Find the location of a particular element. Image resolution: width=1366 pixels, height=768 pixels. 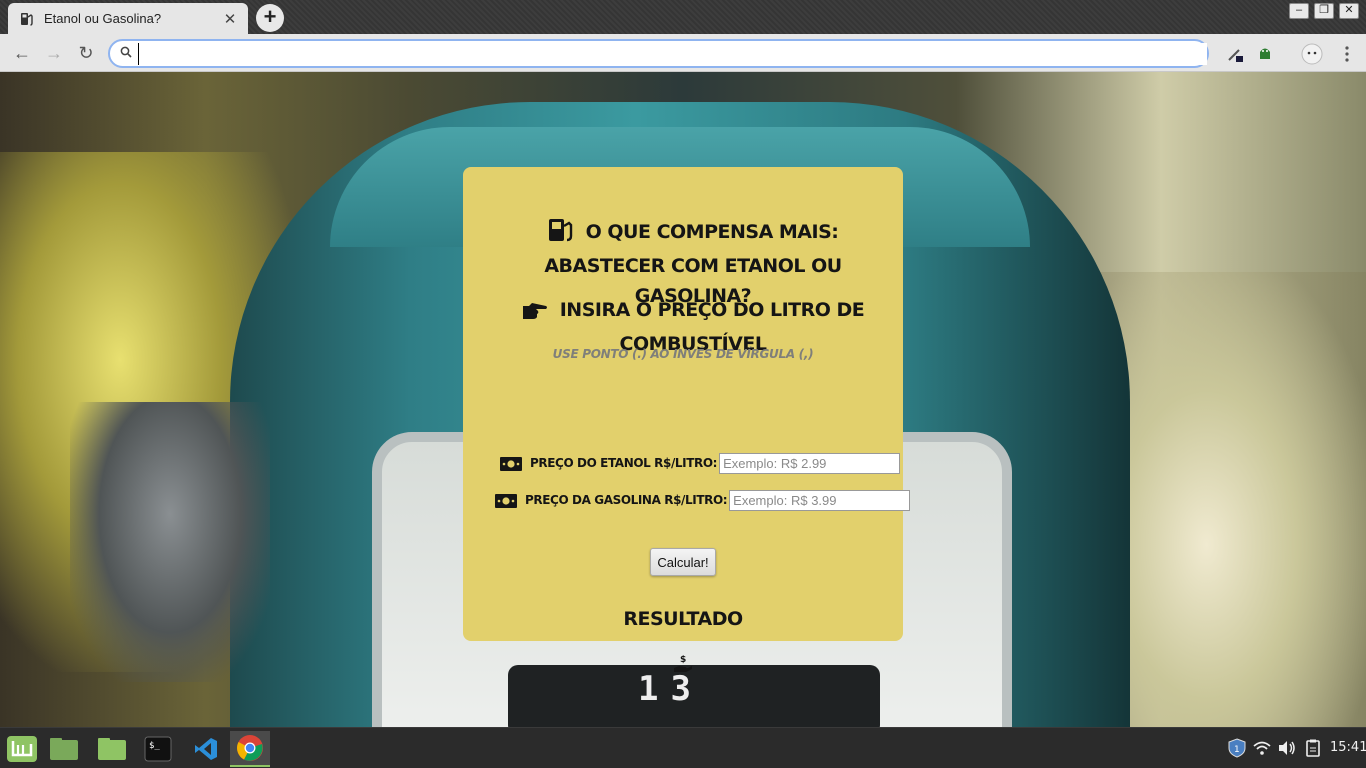

new-tab-button: + is located at coordinates (270, 18).